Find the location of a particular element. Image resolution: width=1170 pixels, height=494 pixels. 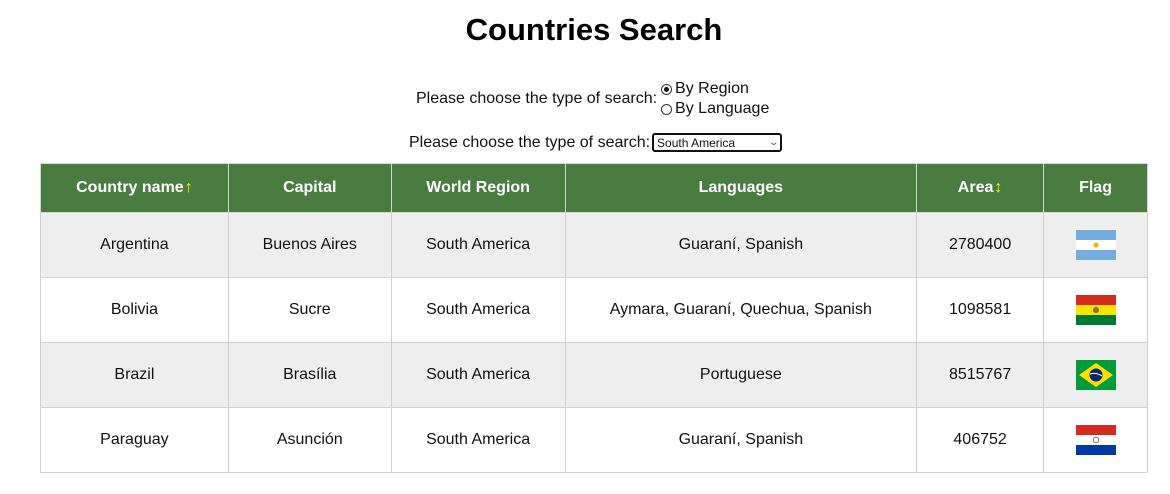

sort-asc-icon: ↑ is located at coordinates (189, 187).